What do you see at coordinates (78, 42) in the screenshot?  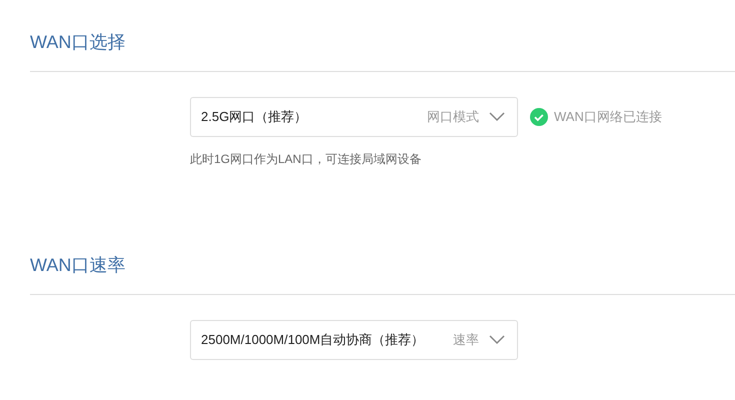 I see `section-title: WAN口选择` at bounding box center [78, 42].